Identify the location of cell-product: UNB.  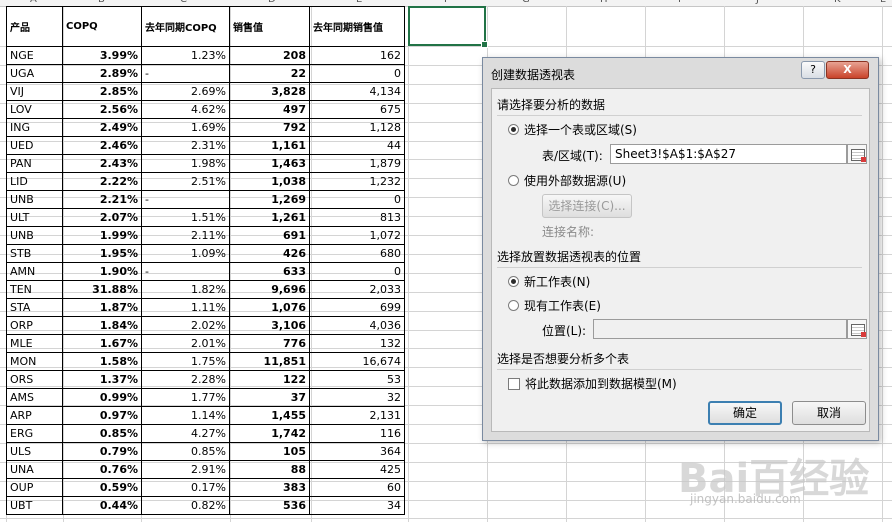
(34, 199).